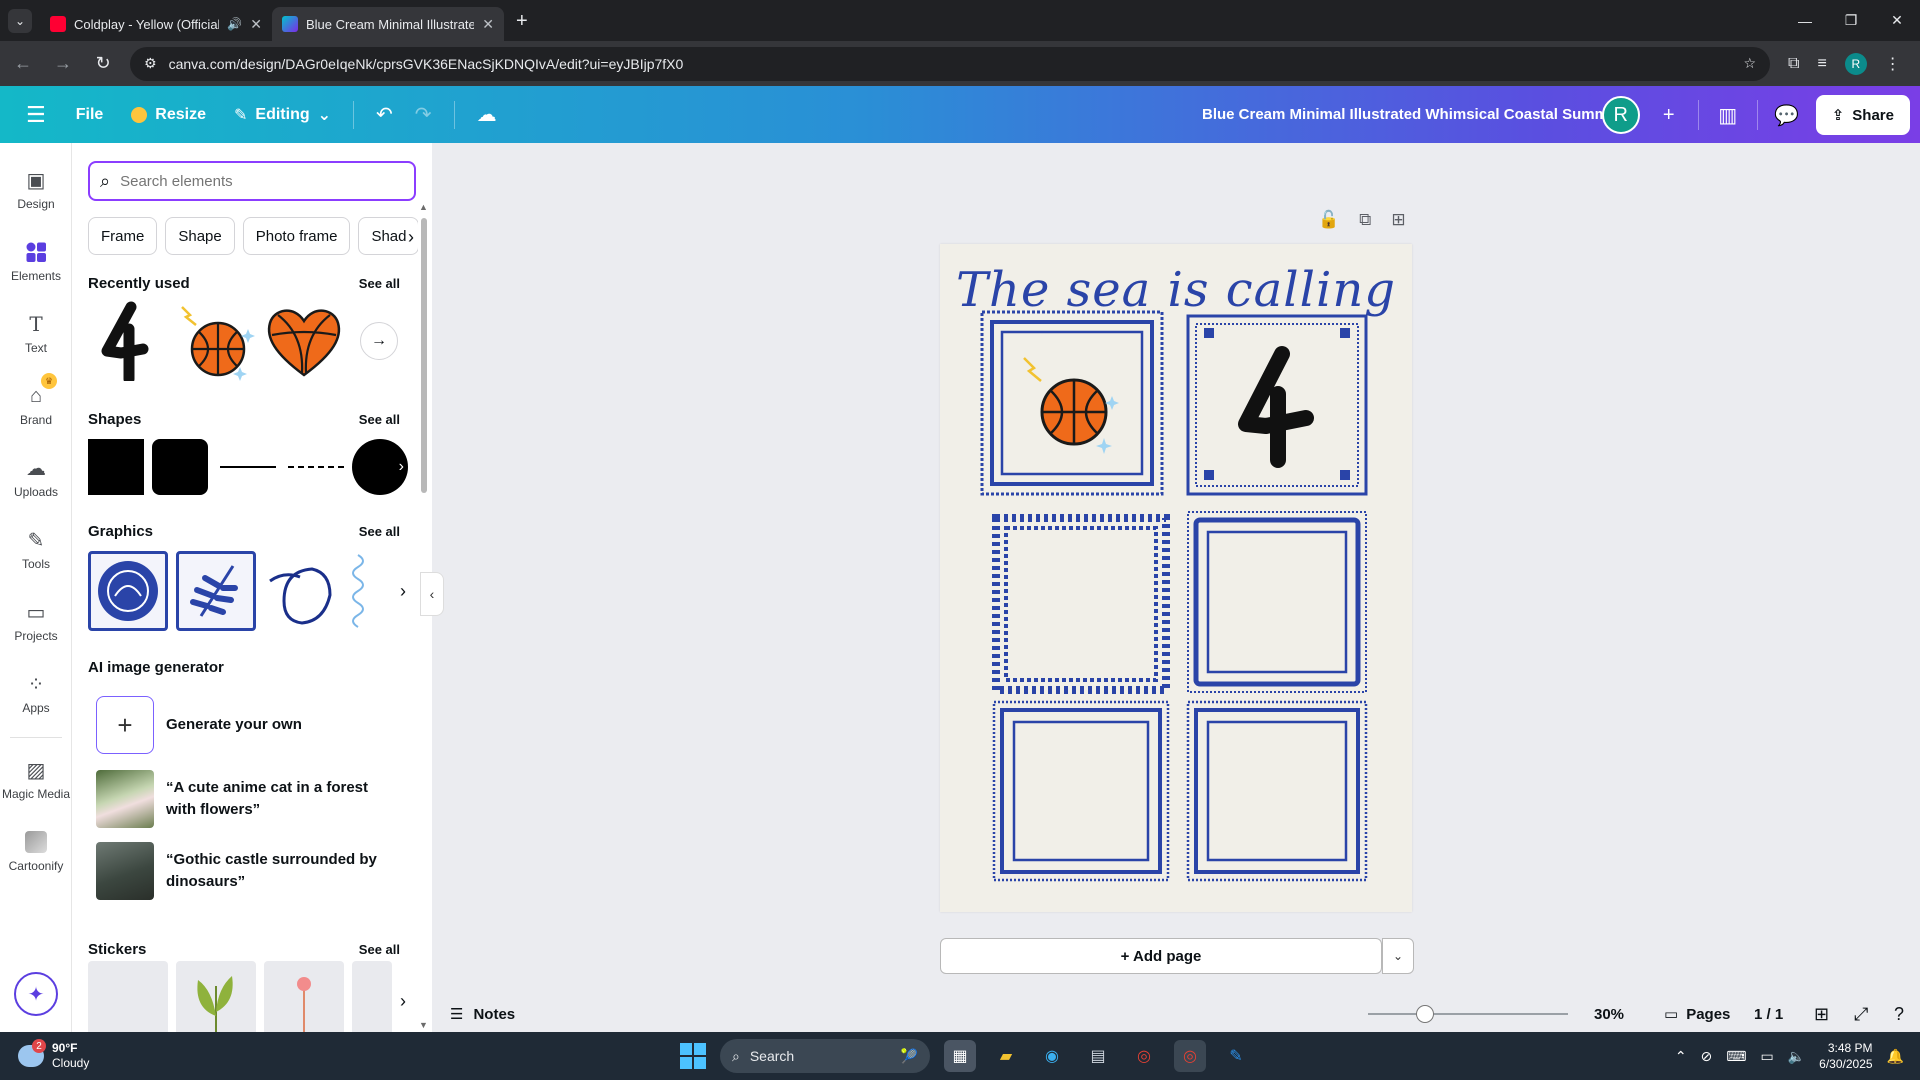 The height and width of the screenshot is (1080, 1920). Describe the element at coordinates (128, 341) in the screenshot. I see `recent-number-4-graphic` at that location.